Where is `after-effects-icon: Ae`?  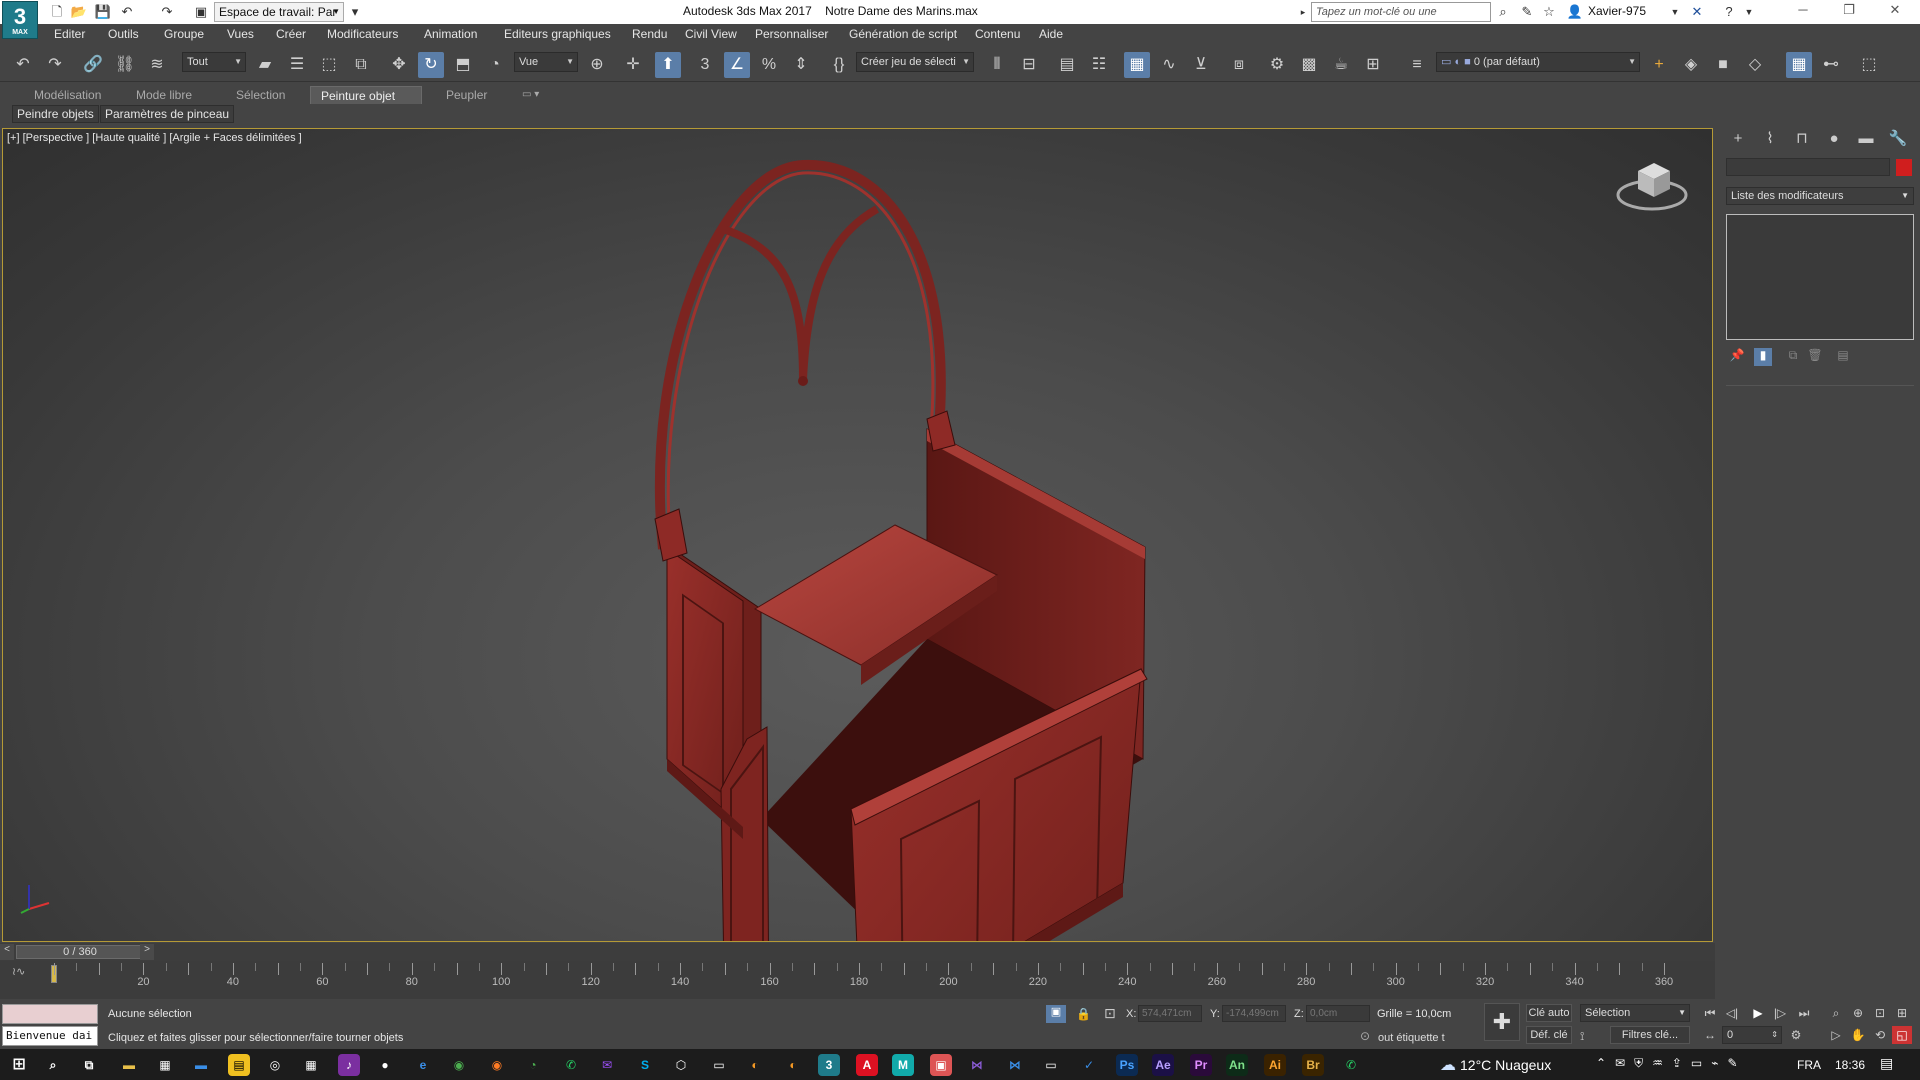
after-effects-icon: Ae is located at coordinates (1163, 1065).